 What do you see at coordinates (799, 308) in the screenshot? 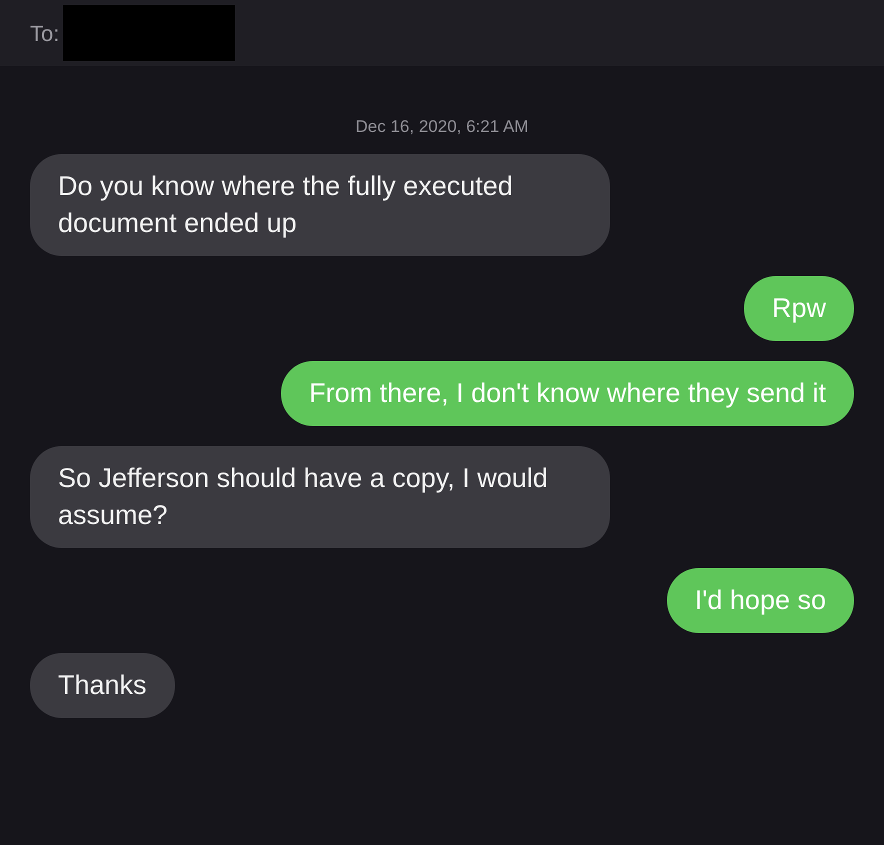
I see `sent-message: Rpw` at bounding box center [799, 308].